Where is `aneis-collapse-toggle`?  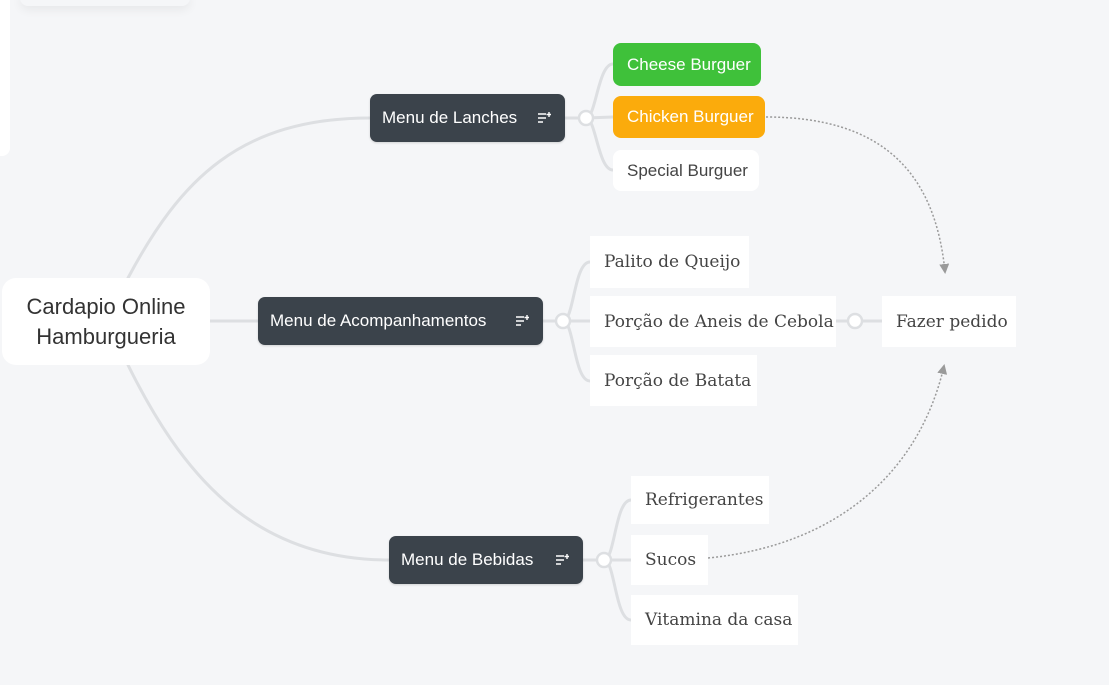 aneis-collapse-toggle is located at coordinates (855, 321).